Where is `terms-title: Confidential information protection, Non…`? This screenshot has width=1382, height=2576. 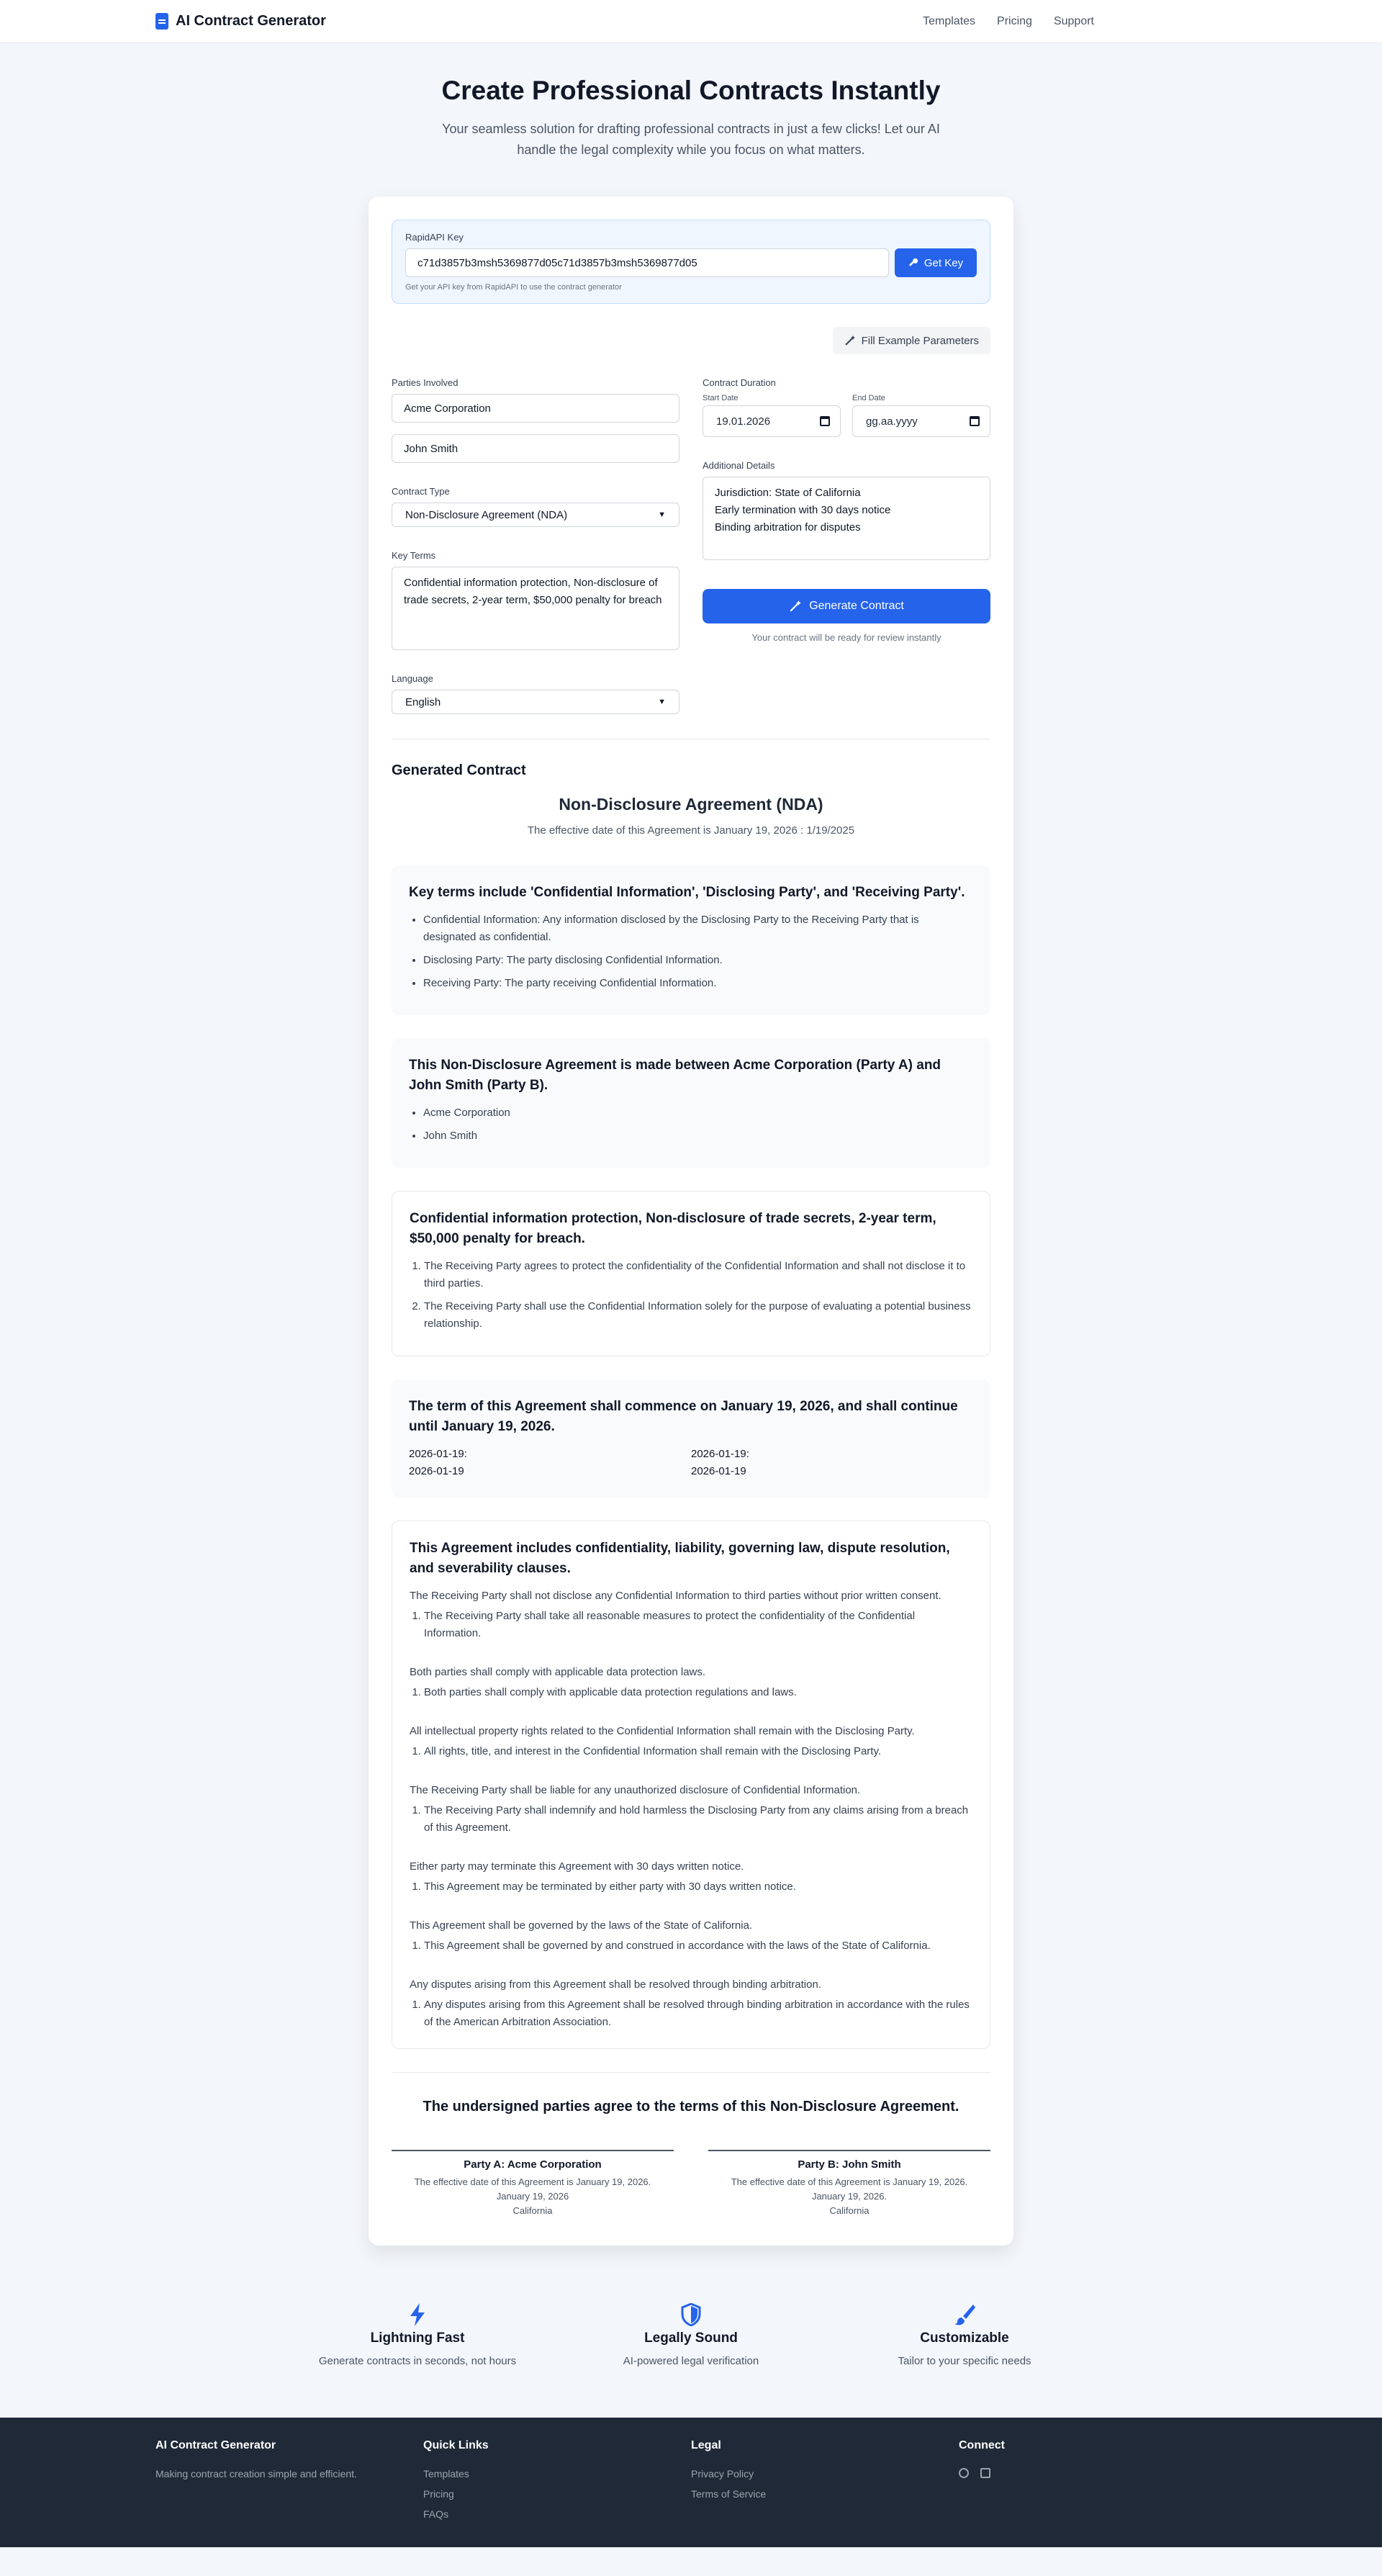 terms-title: Confidential information protection, Non… is located at coordinates (673, 1228).